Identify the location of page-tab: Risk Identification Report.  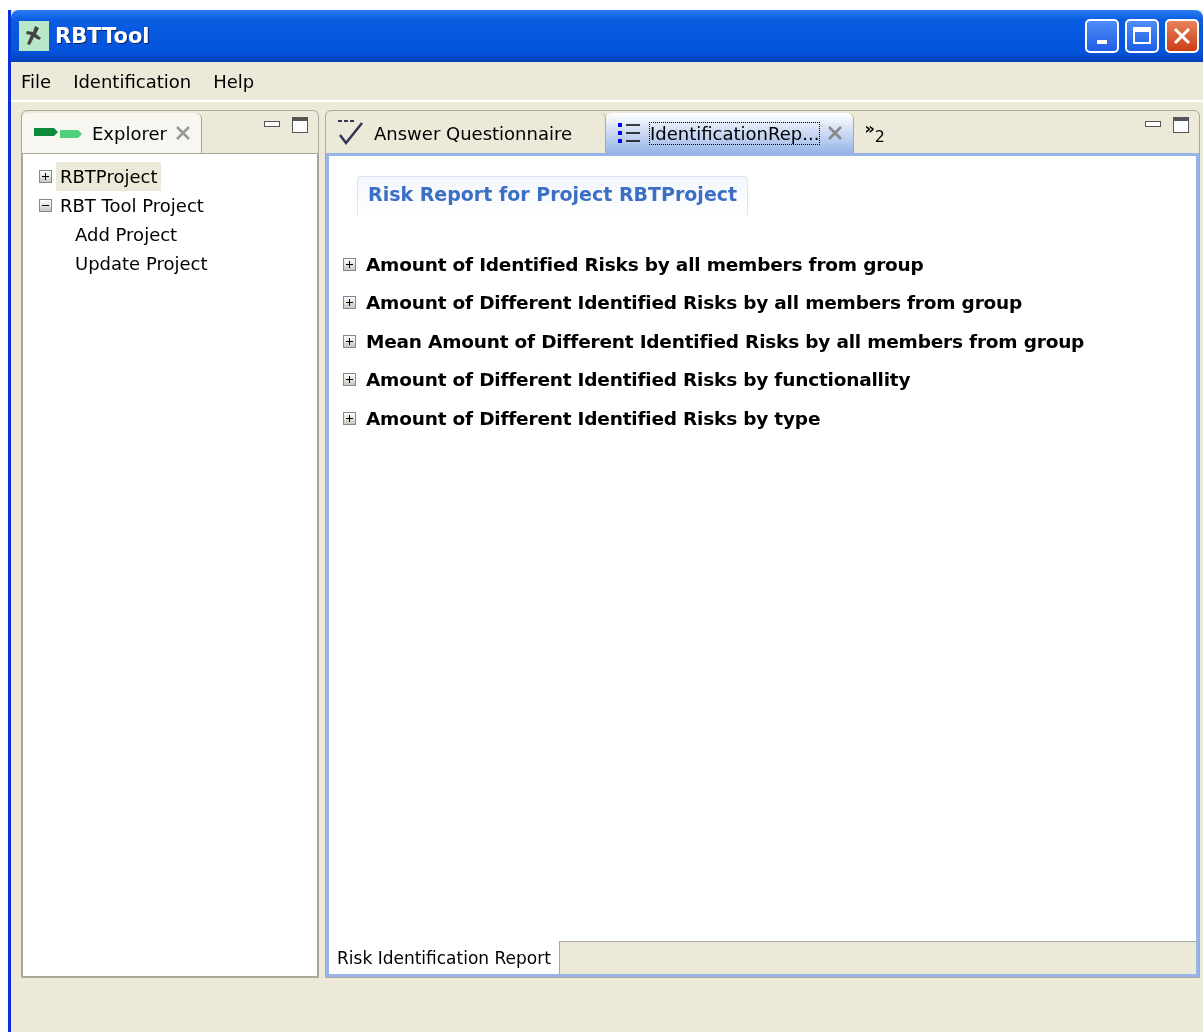
(444, 957).